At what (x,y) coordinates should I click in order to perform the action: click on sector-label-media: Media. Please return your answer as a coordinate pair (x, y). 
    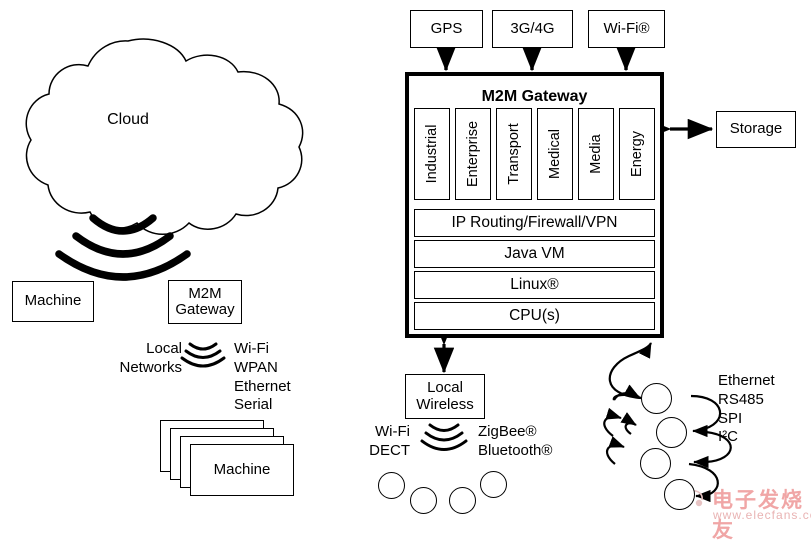
    Looking at the image, I should click on (596, 154).